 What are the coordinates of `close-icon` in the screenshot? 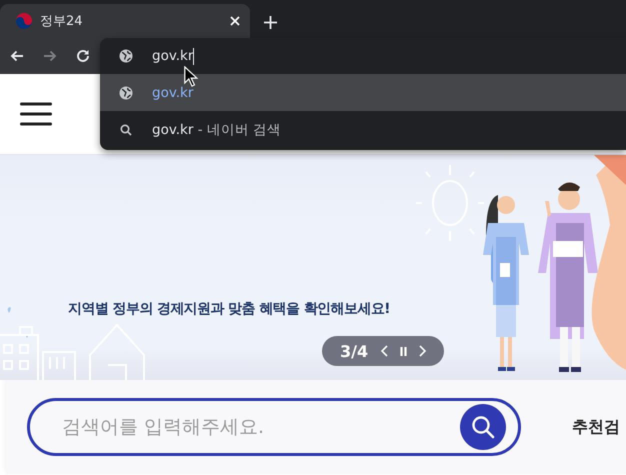 It's located at (235, 21).